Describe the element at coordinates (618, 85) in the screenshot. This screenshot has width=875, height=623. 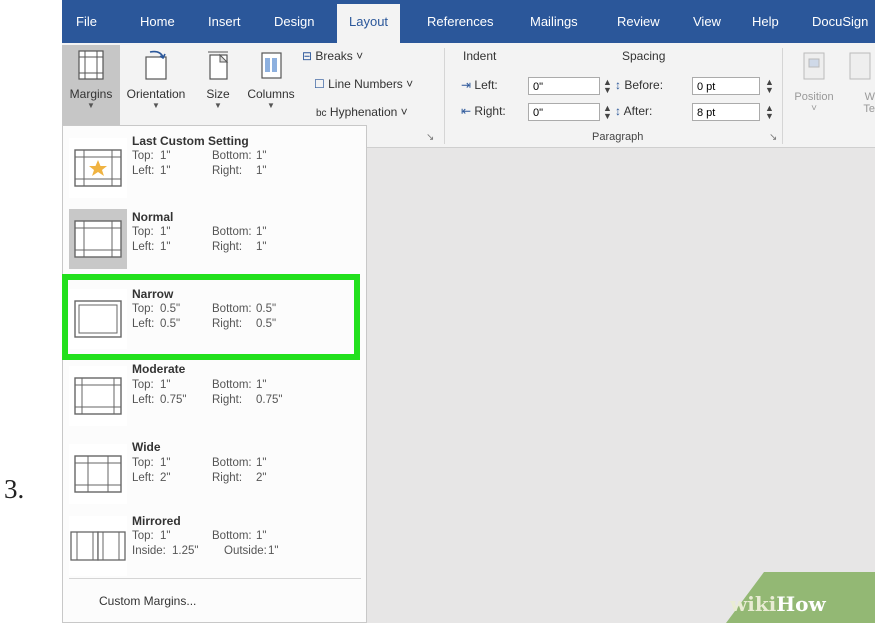
I see `spacing-before-icon: ↕` at that location.